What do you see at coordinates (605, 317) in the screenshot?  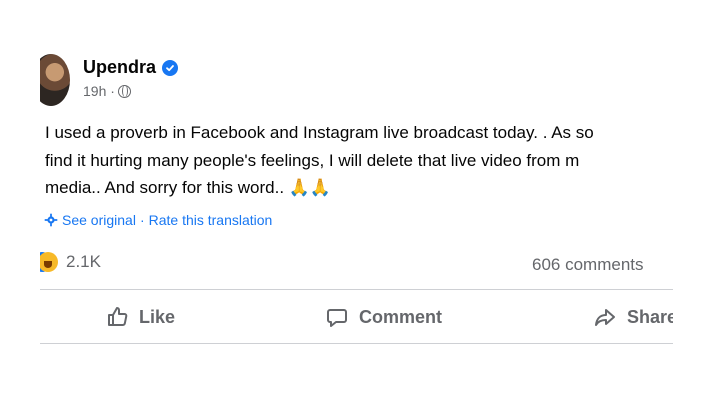 I see `share-icon` at bounding box center [605, 317].